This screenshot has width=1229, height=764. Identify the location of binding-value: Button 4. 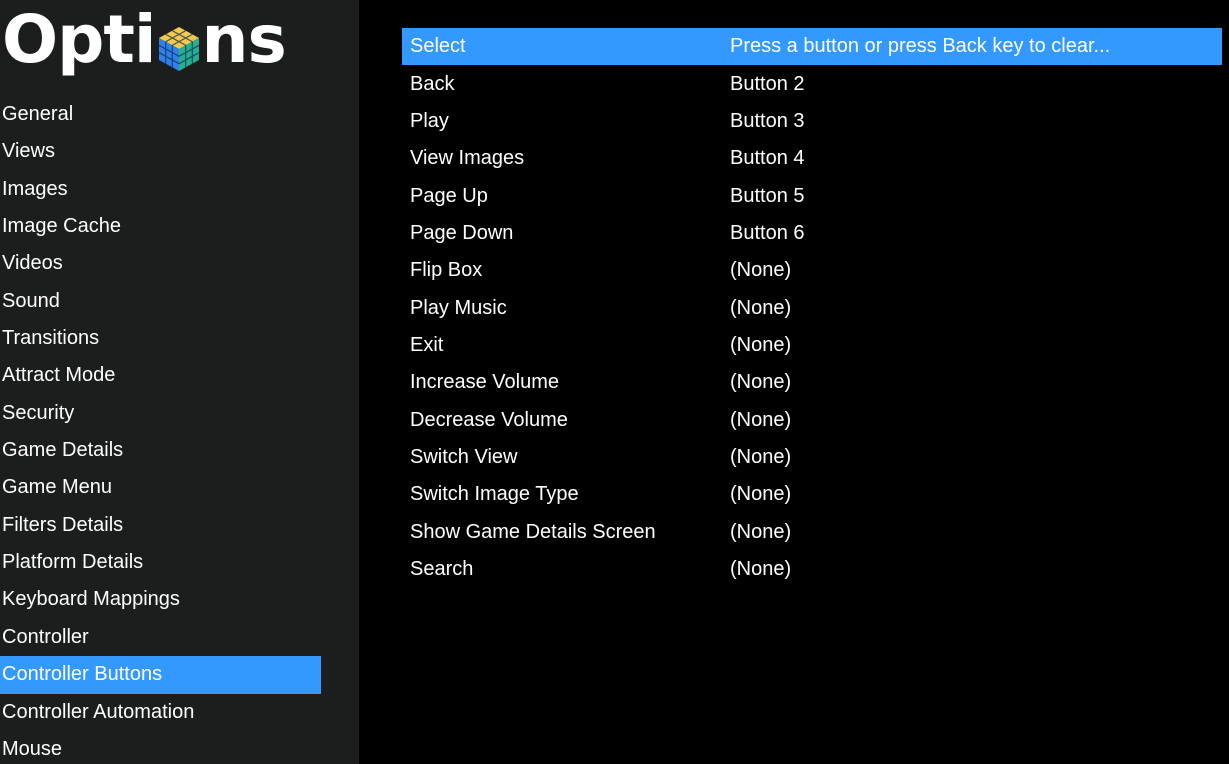
(767, 158).